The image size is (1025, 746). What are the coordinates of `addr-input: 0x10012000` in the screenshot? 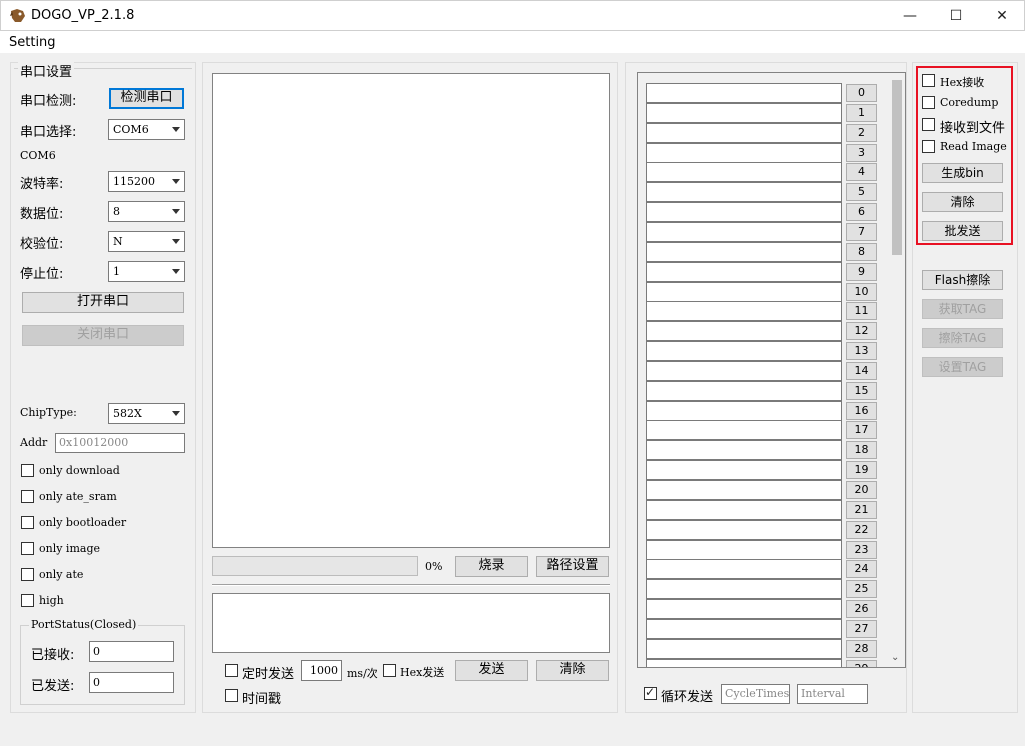 It's located at (120, 443).